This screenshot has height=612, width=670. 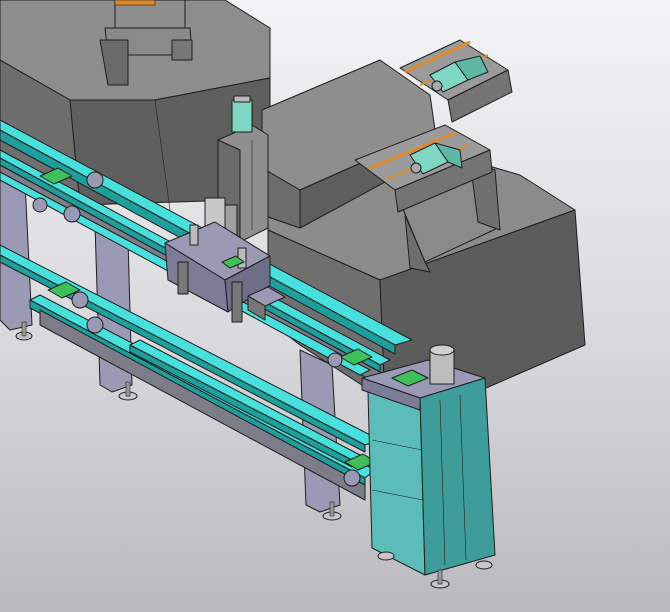 What do you see at coordinates (442, 364) in the screenshot?
I see `cabinet-servo-motor` at bounding box center [442, 364].